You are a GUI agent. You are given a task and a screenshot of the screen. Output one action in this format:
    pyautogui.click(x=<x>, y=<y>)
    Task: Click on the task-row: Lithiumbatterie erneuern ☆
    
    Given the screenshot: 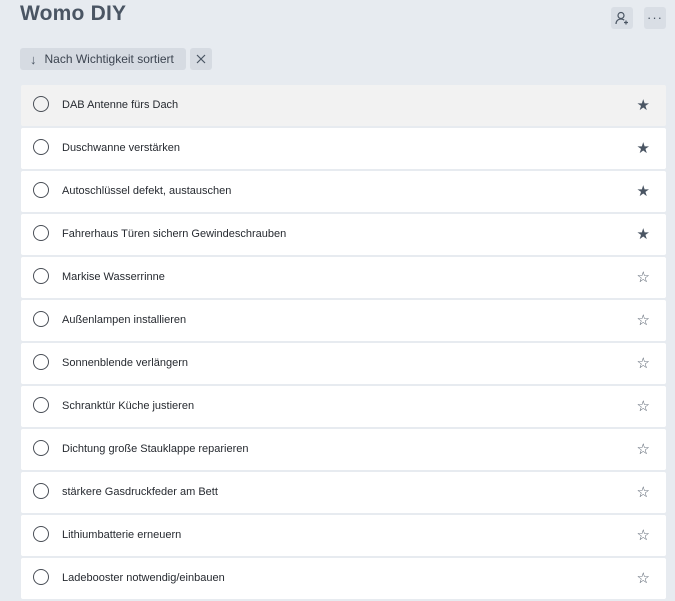 What is the action you would take?
    pyautogui.click(x=343, y=535)
    